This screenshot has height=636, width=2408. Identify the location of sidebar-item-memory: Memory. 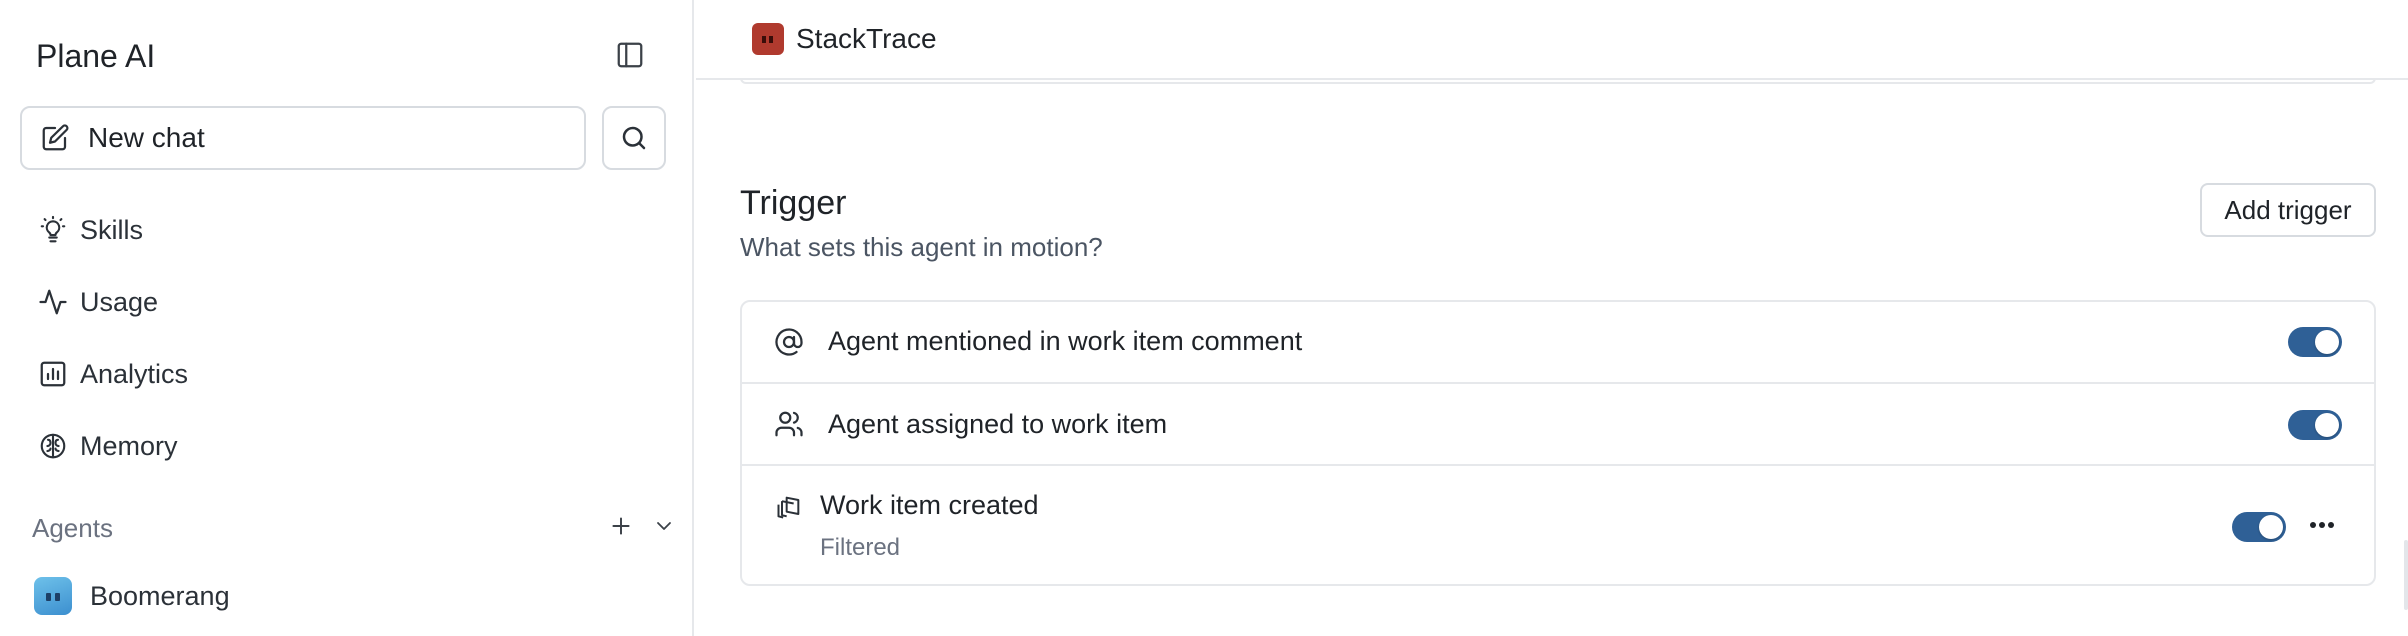
(107, 446).